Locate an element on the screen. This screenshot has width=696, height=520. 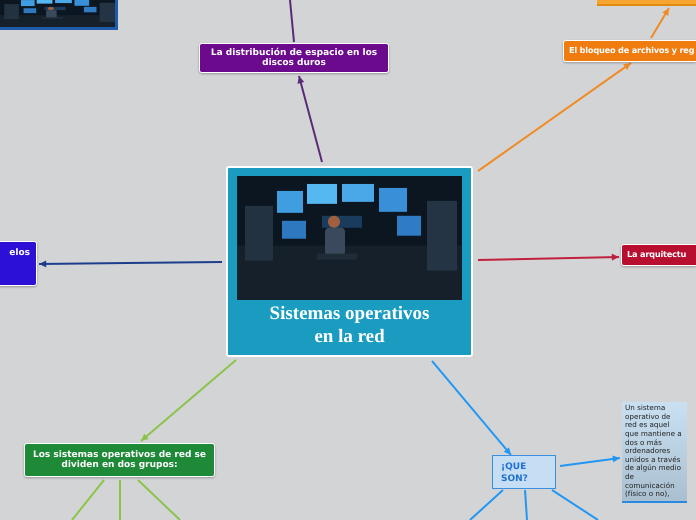
subtopic-node: ¡QUE SON? is located at coordinates (524, 472).